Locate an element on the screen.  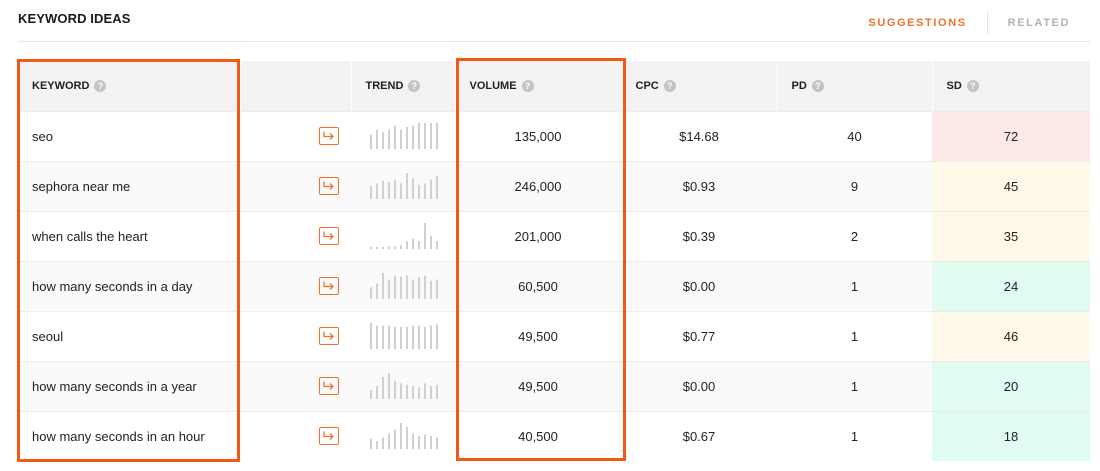
sd-cell: 20 is located at coordinates (1011, 385).